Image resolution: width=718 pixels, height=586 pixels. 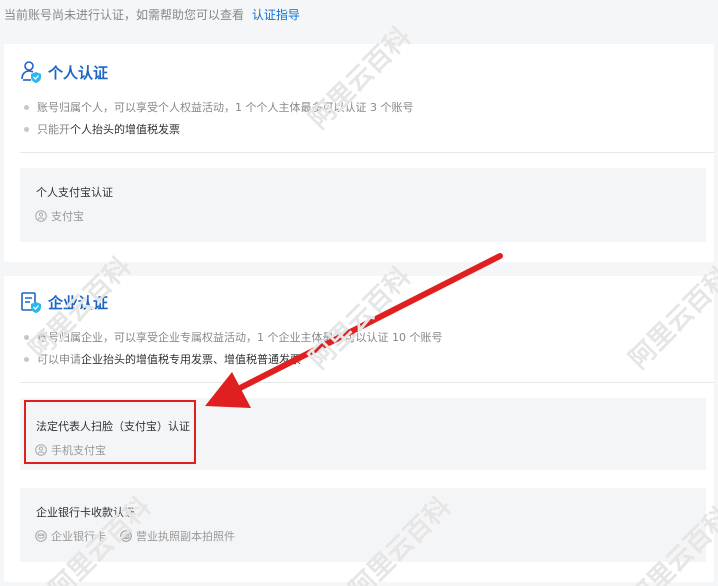 I want to click on enterprise-benefit-2-prefix: 可以申请, so click(x=59, y=359).